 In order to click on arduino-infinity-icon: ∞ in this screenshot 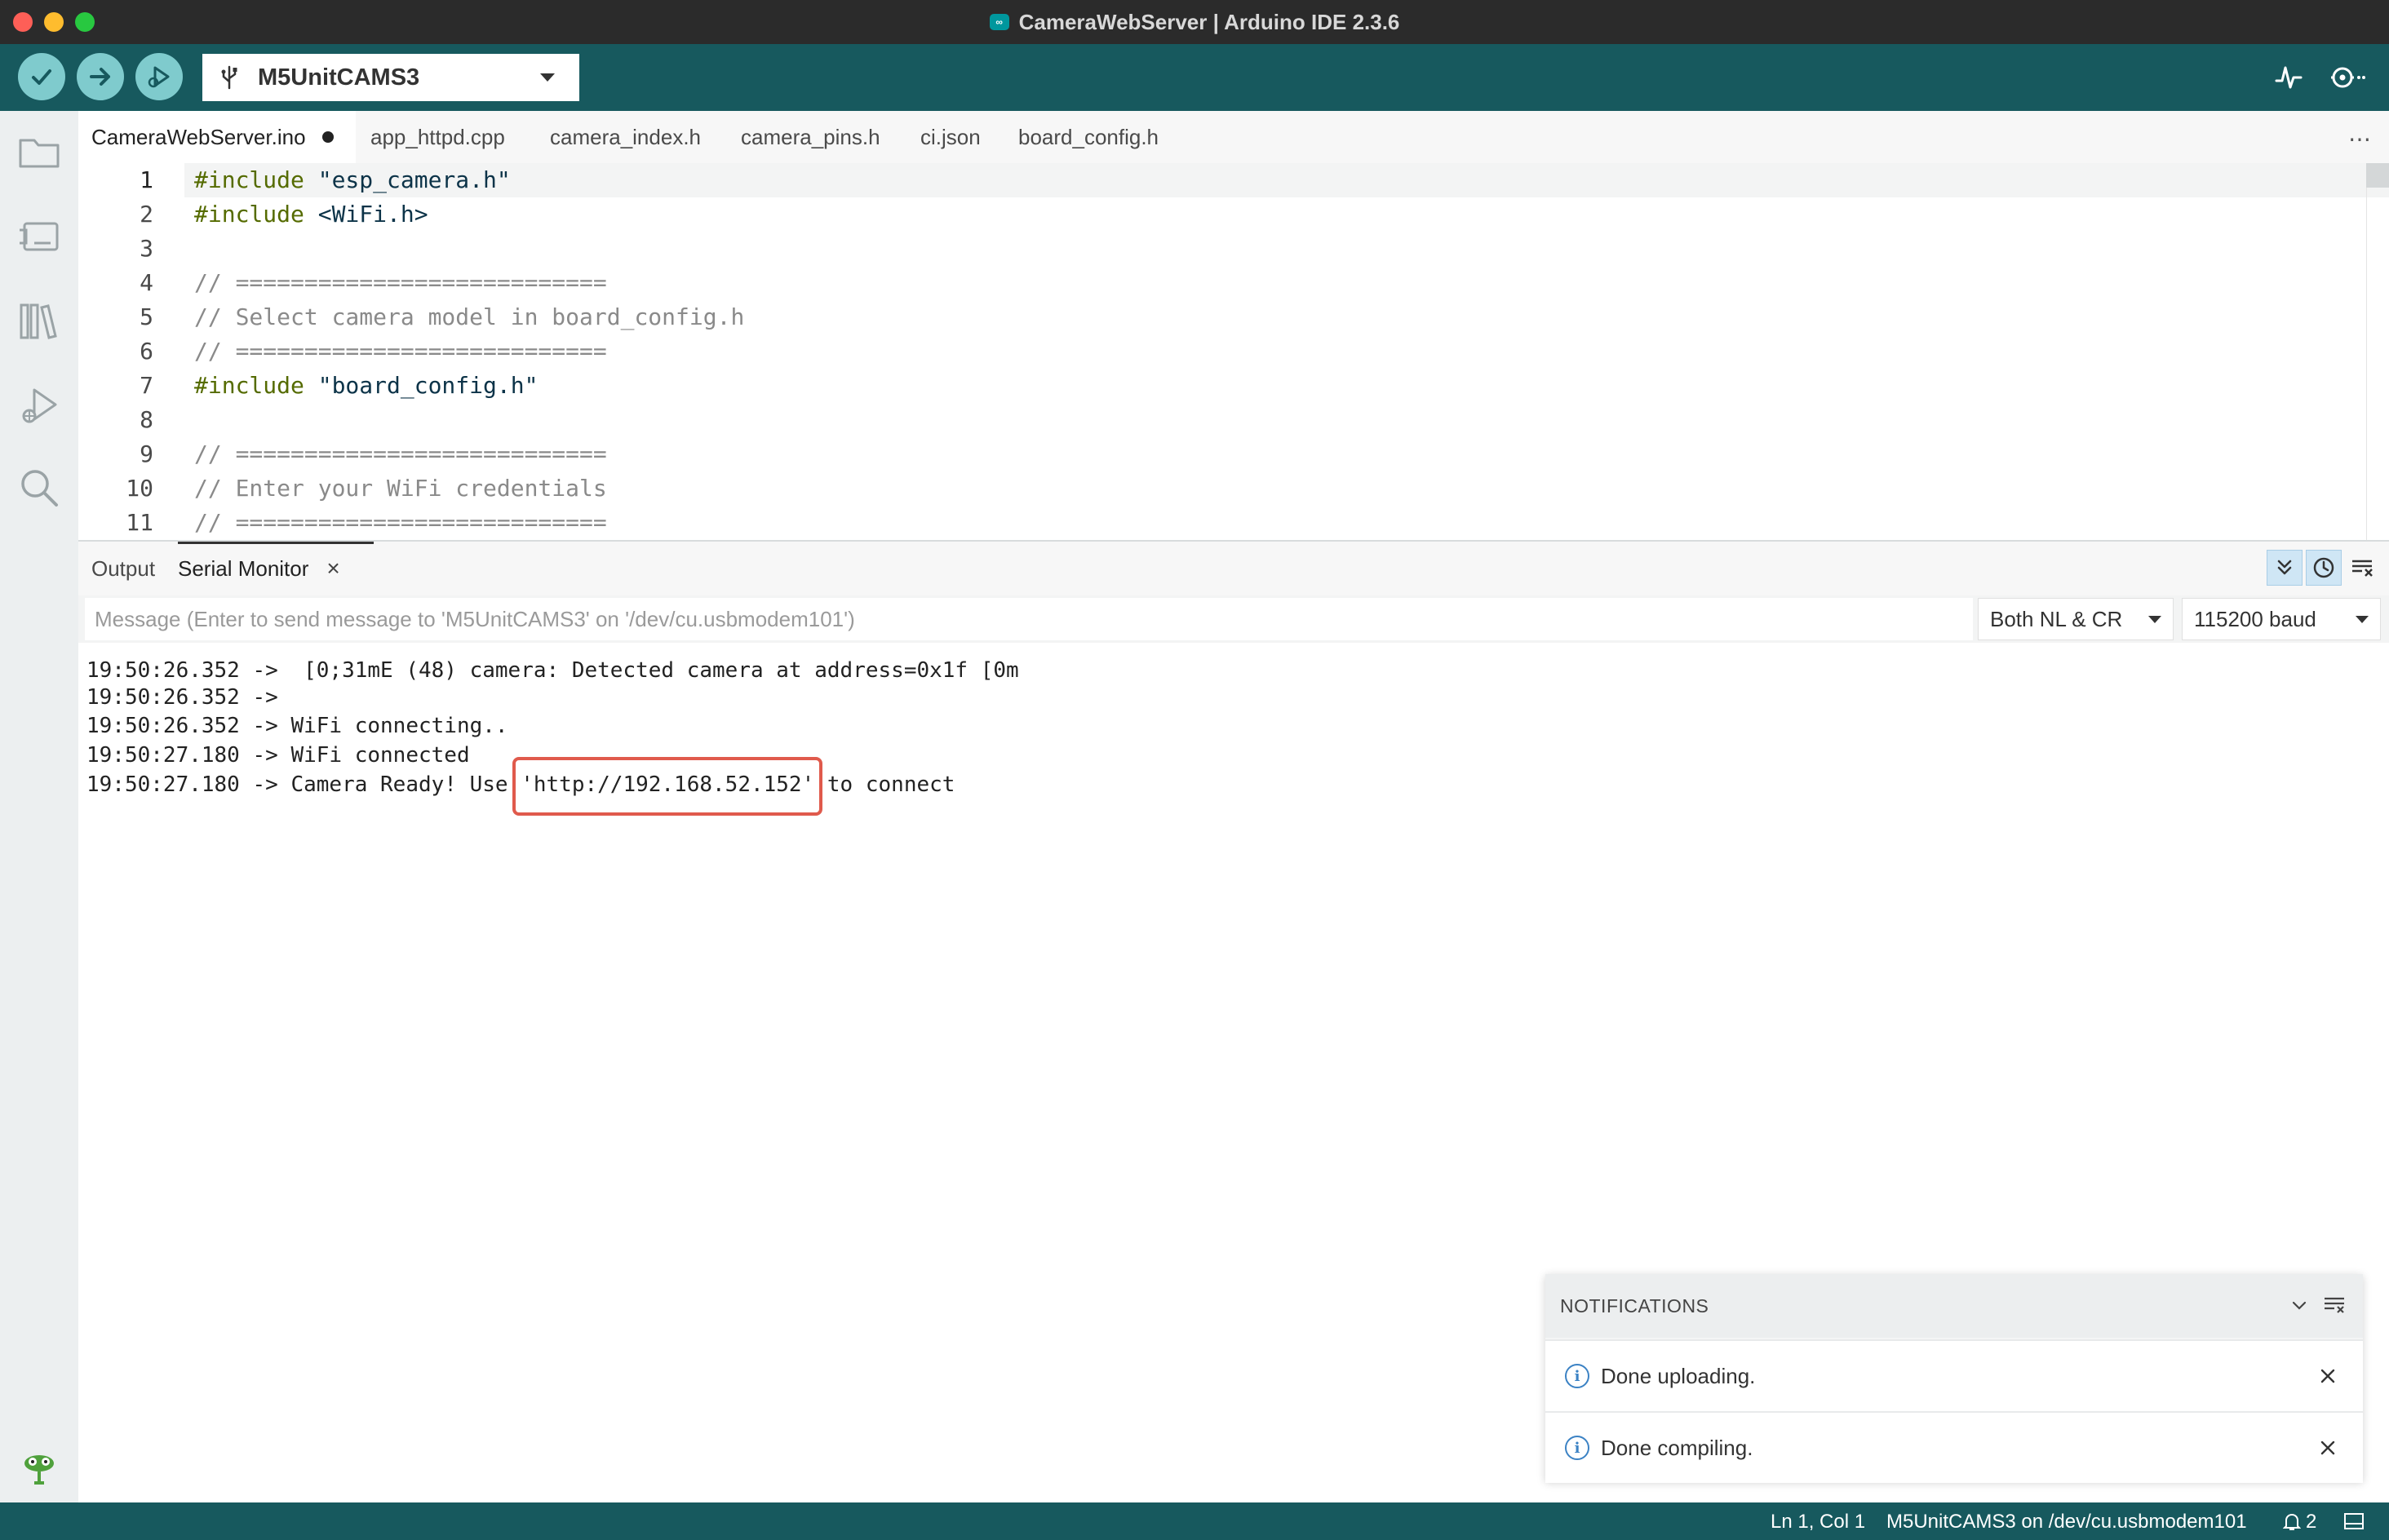, I will do `click(999, 22)`.